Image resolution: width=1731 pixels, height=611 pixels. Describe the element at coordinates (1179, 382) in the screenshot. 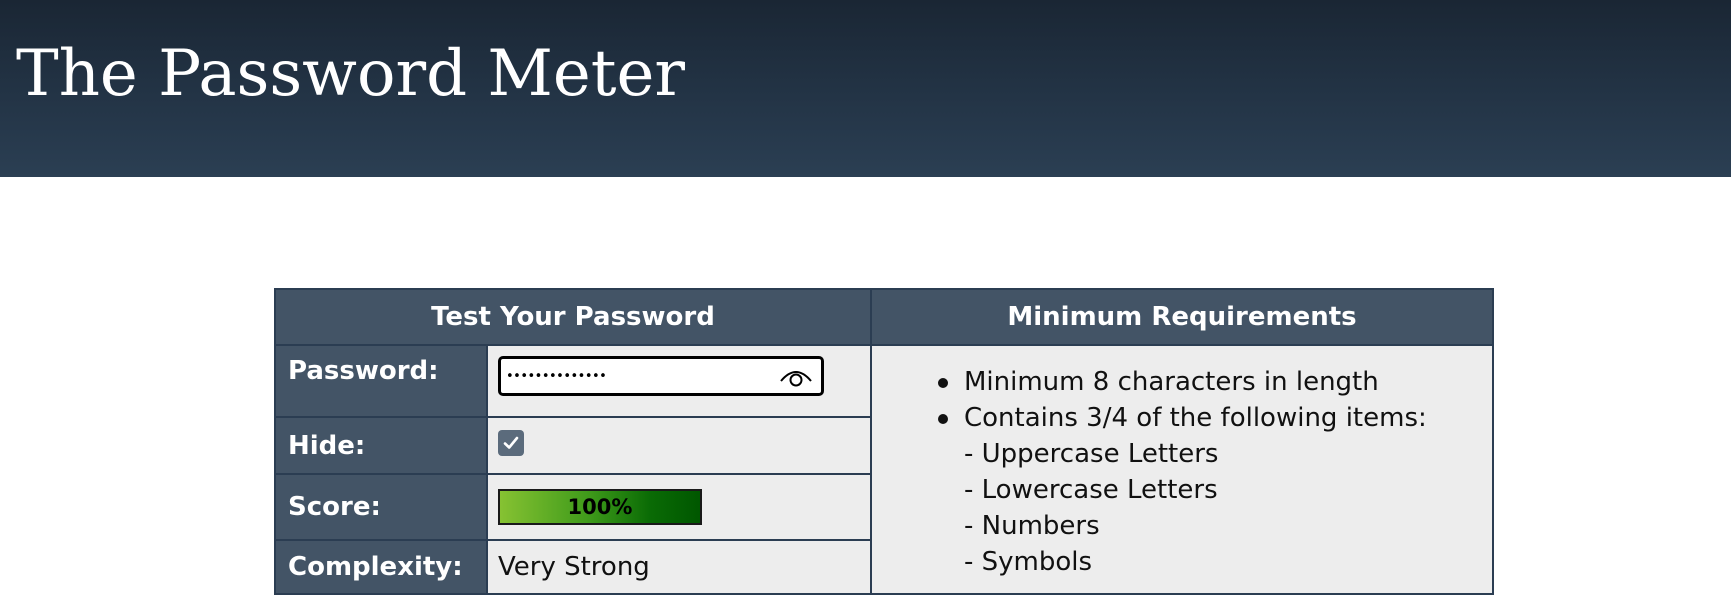

I see `requirement-item: Minimum 8 characters in length` at that location.